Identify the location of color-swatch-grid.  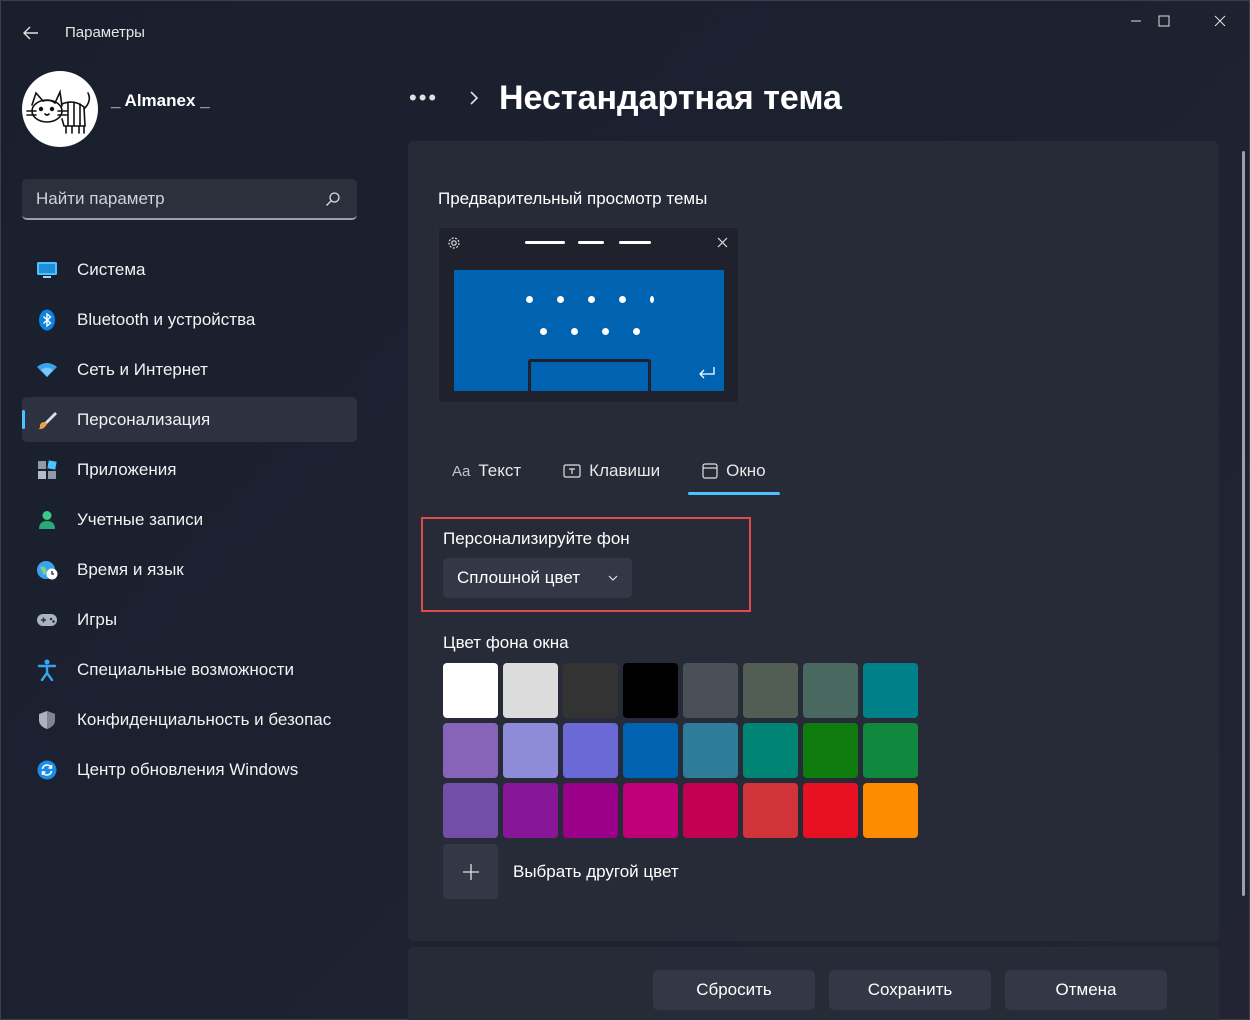
(683, 750).